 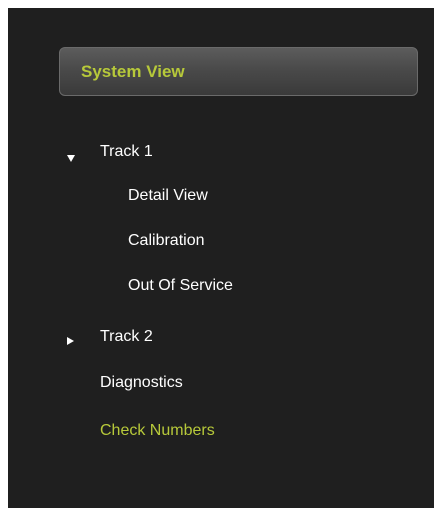 I want to click on tree-item-out-of-service: Out Of Service, so click(x=180, y=286).